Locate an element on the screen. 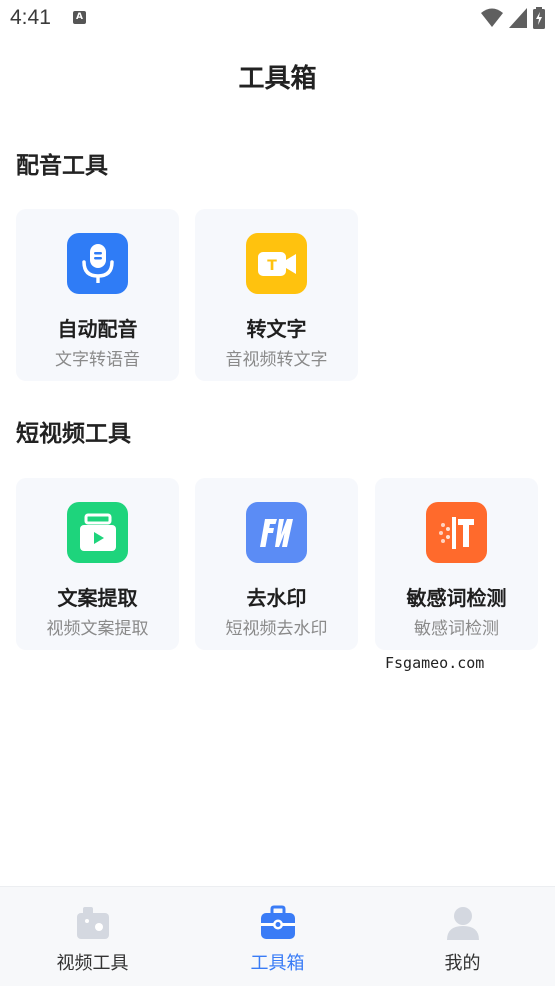  watermark-remove-icon is located at coordinates (276, 532).